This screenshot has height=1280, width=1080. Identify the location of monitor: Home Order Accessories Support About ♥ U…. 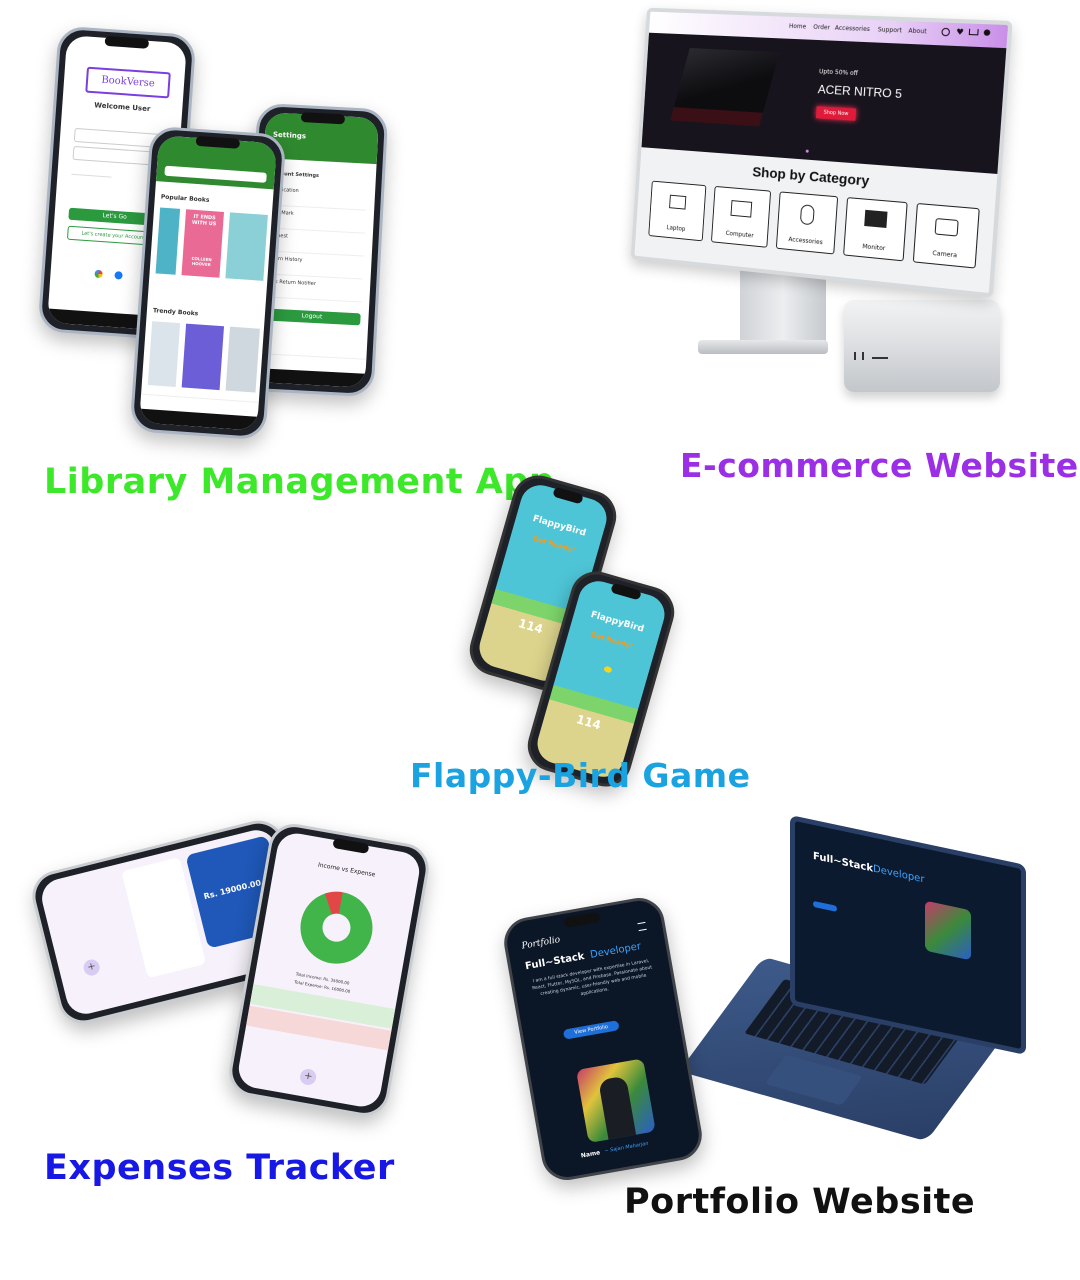
(821, 152).